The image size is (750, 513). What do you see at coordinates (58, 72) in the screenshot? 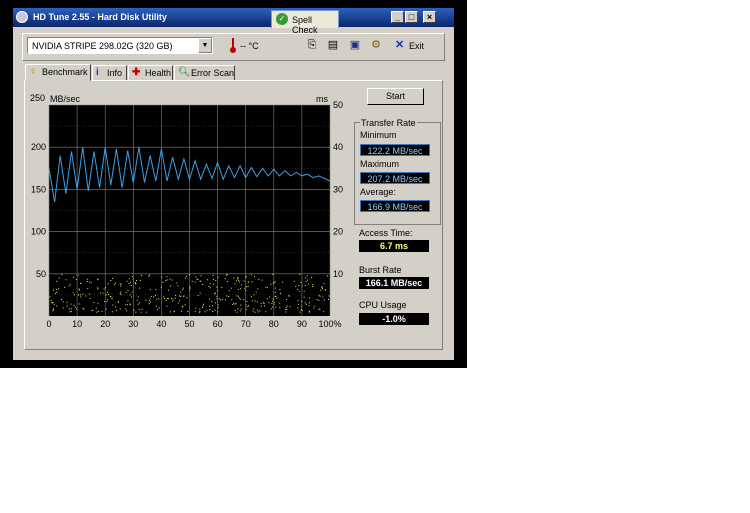
I see `tab-benchmark: ♀ Benchmark` at bounding box center [58, 72].